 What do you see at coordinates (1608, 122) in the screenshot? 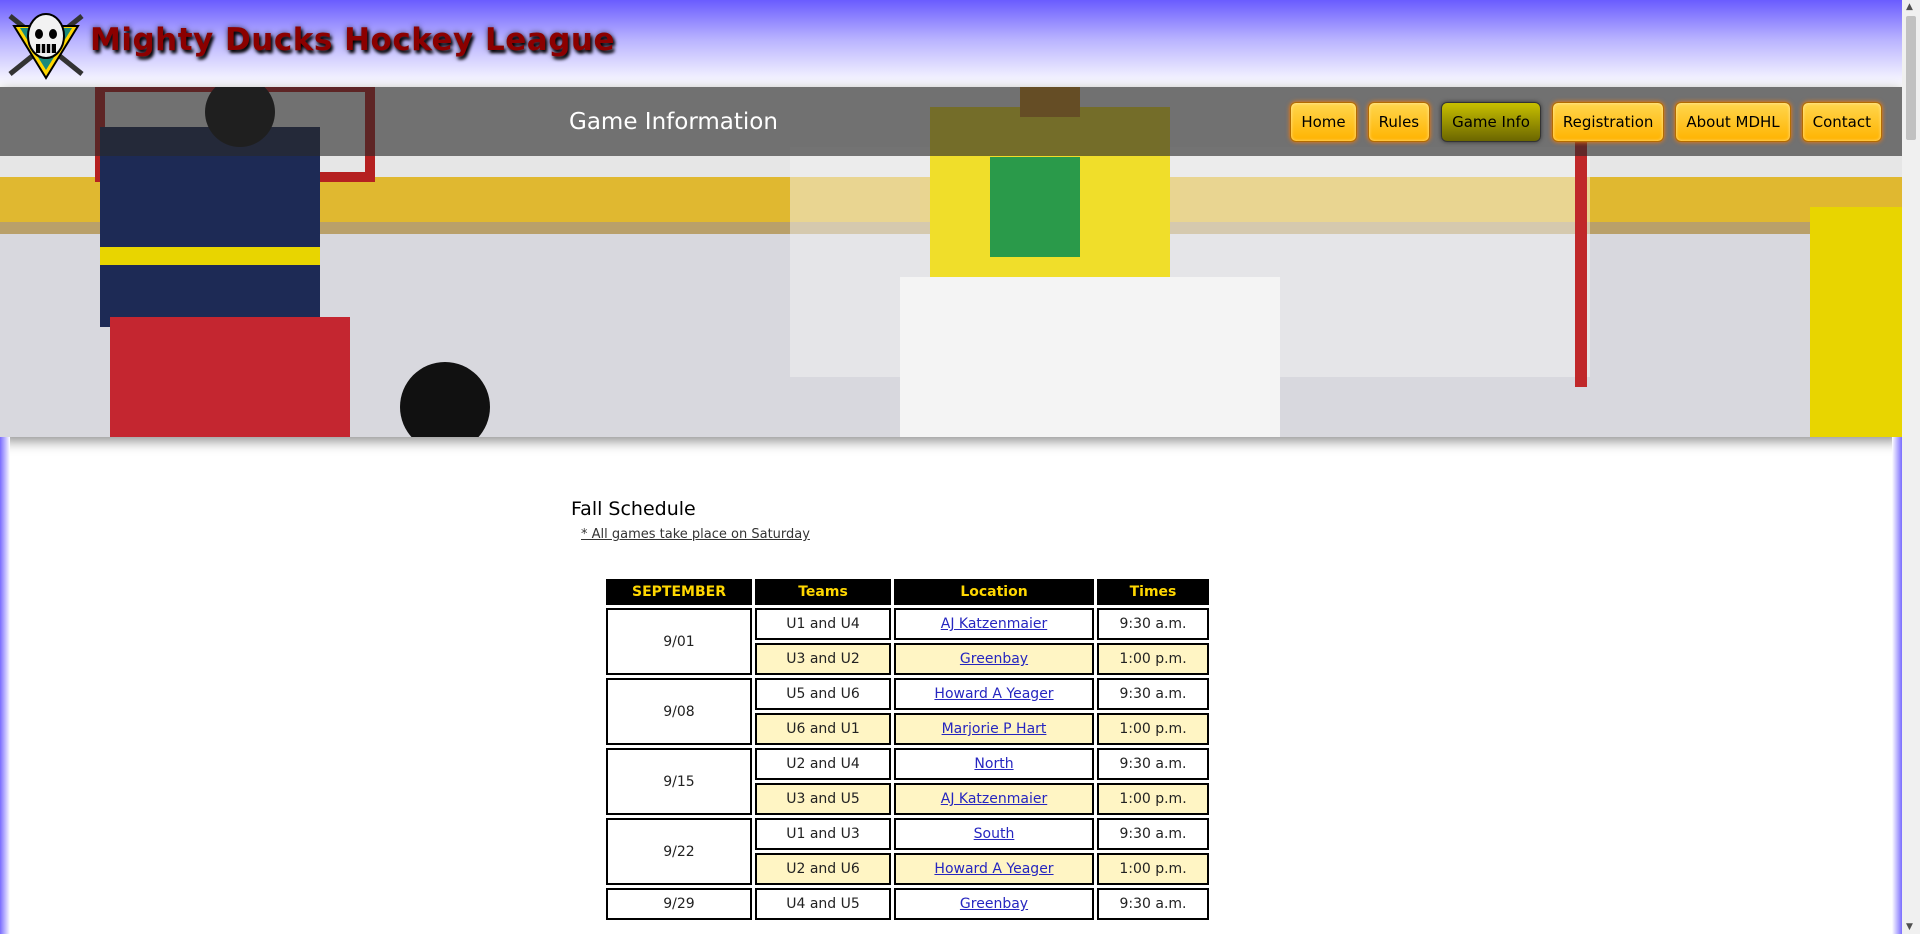
I see `nav-registration-button: Registration` at bounding box center [1608, 122].